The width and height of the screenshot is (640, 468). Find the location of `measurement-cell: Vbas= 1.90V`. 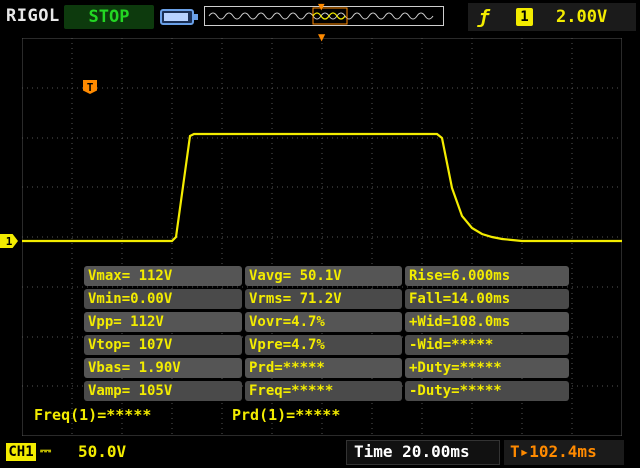

measurement-cell: Vbas= 1.90V is located at coordinates (163, 368).